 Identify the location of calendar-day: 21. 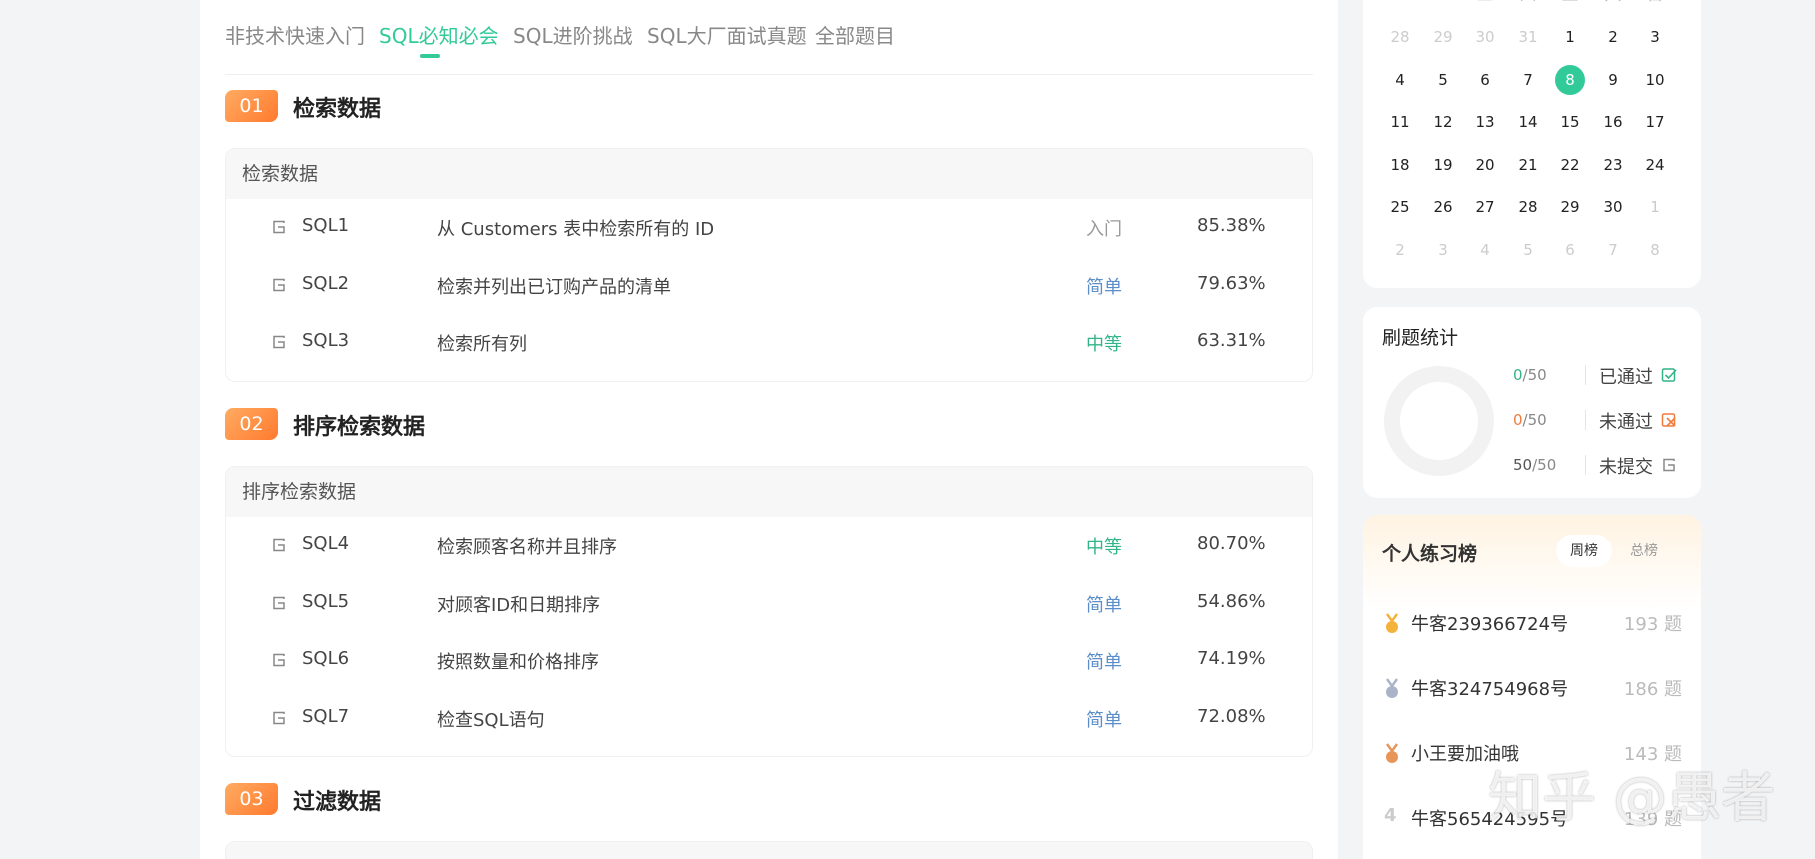
(1528, 165).